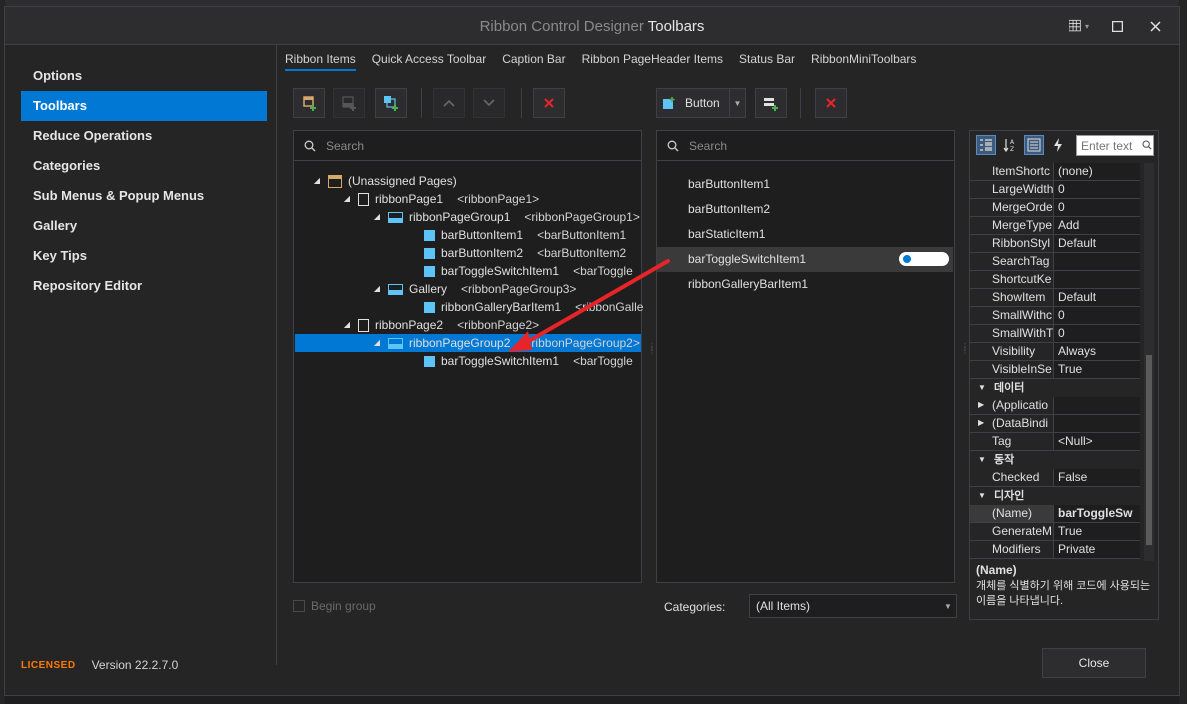  I want to click on property-row: (Name) barToggleSw, so click(1055, 514).